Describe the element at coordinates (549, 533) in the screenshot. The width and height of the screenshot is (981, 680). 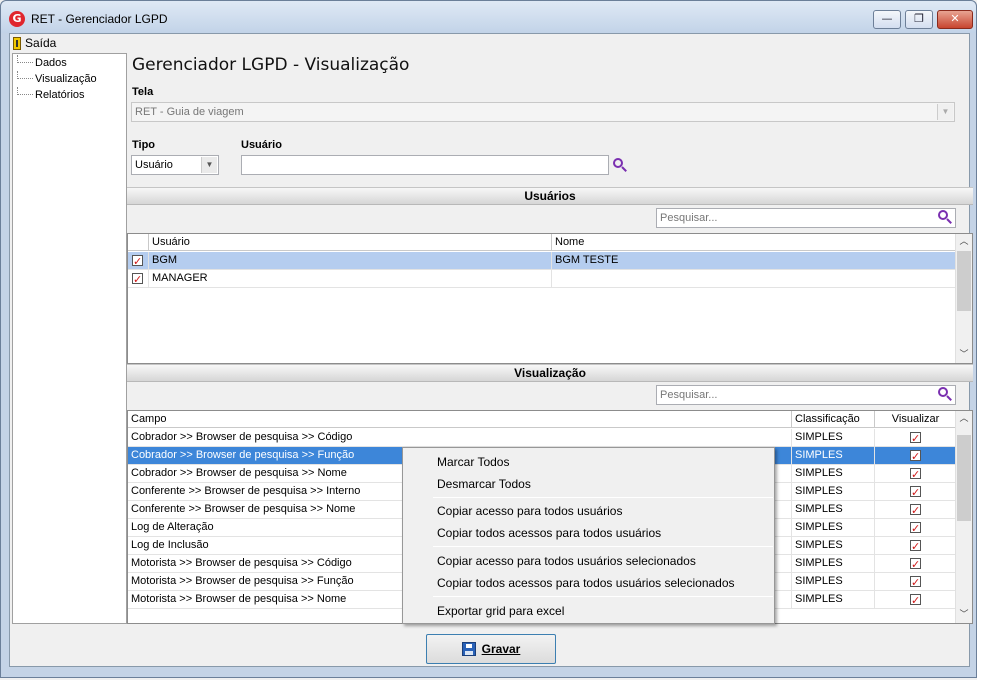
I see `ctx-copiar-todos-acessos-todos: Copiar todos acessos para todos usuários` at that location.